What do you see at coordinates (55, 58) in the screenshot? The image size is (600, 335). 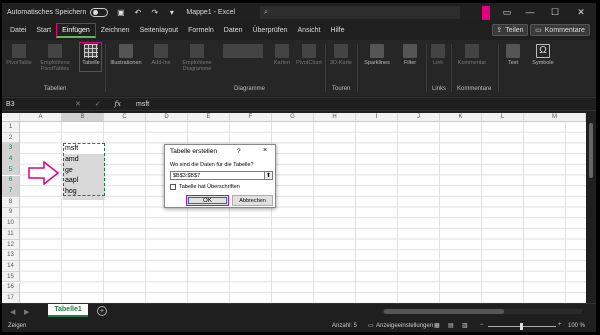 I see `recommended-pivottables-button: Empfohlene PivotTables` at bounding box center [55, 58].